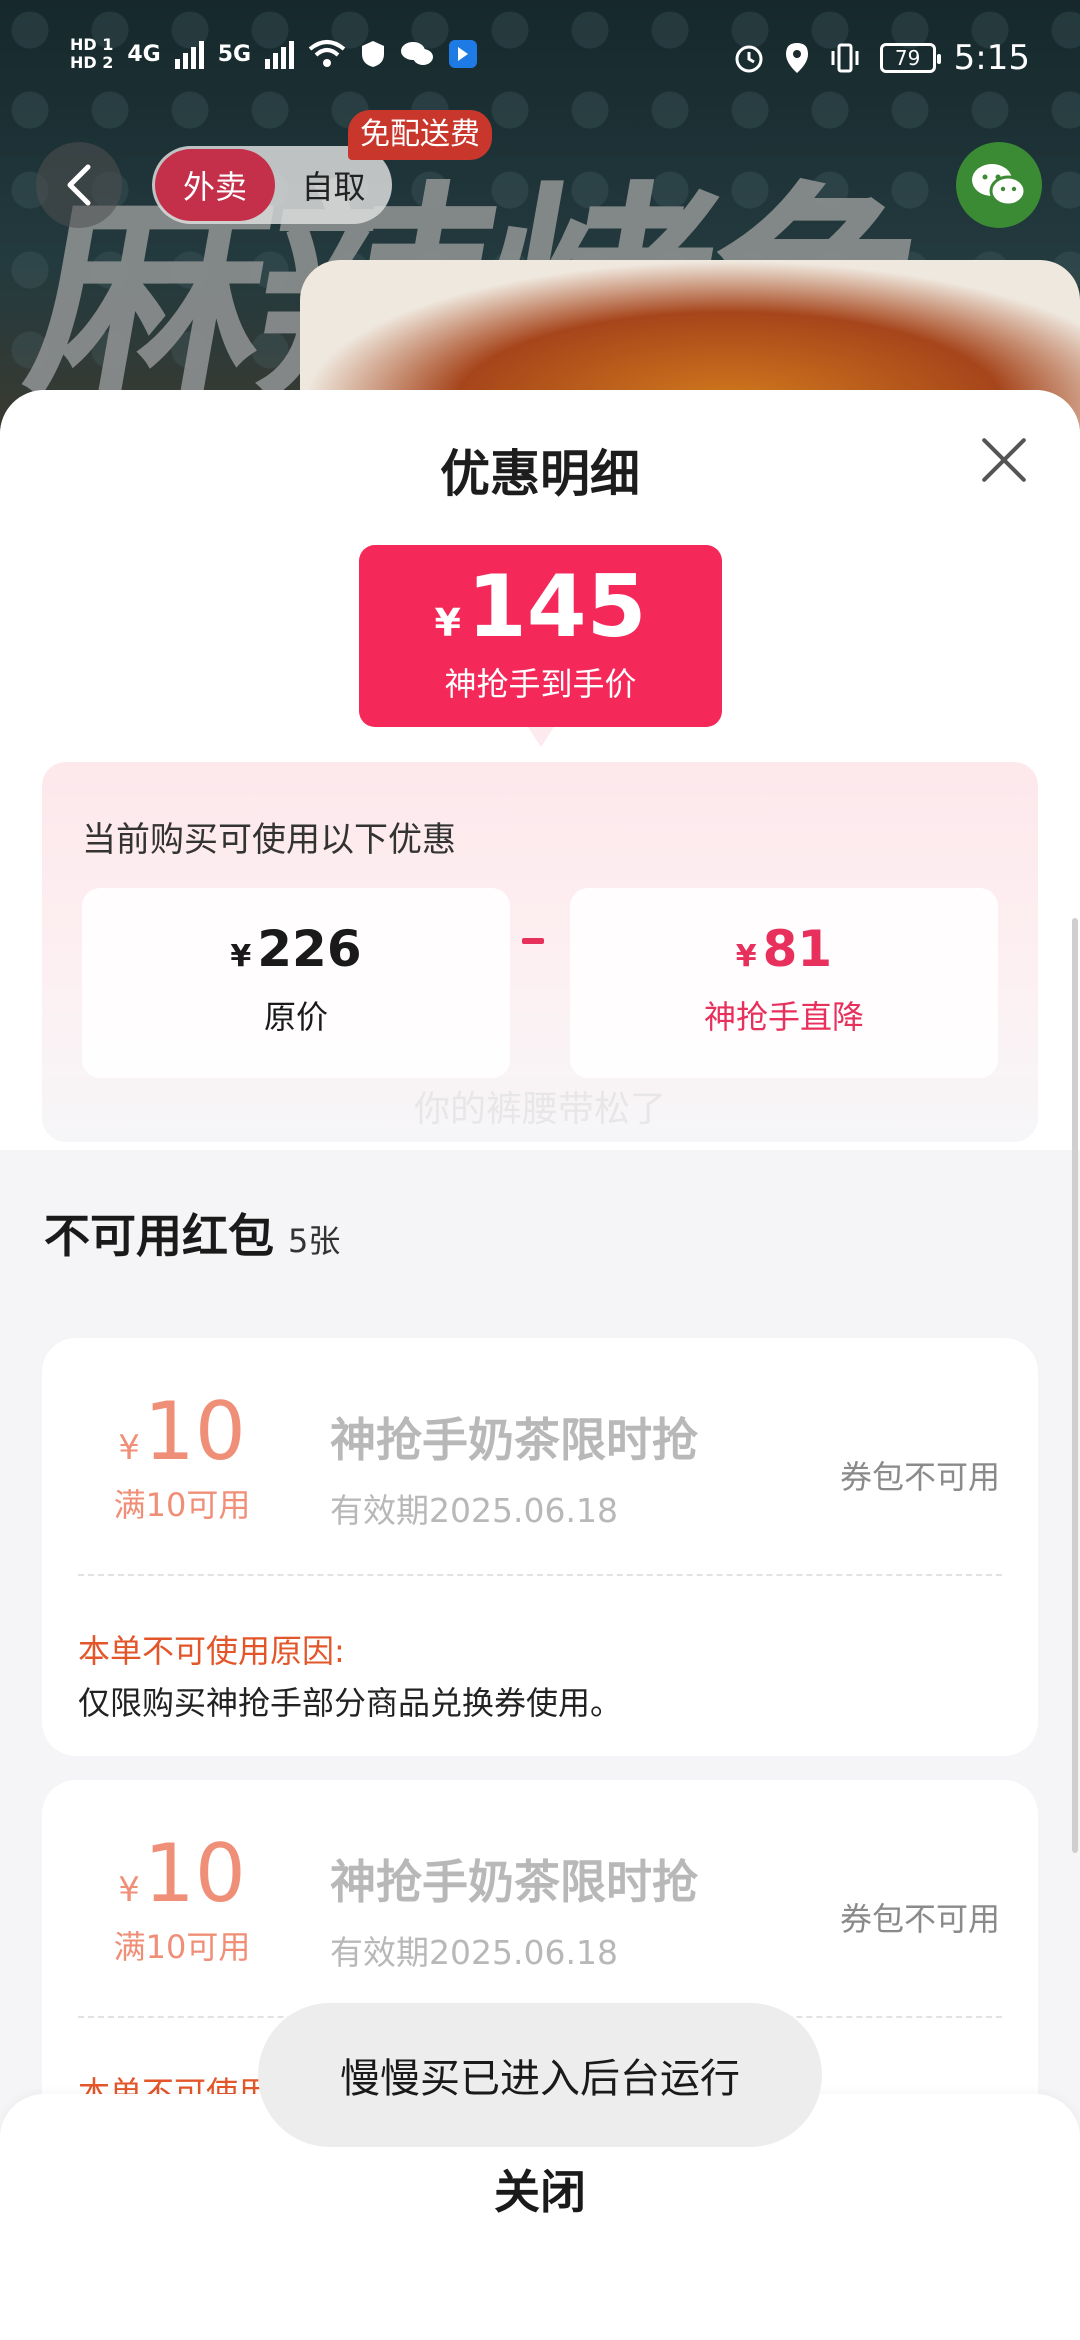 This screenshot has width=1080, height=2340. I want to click on final-price-amount: 145, so click(556, 607).